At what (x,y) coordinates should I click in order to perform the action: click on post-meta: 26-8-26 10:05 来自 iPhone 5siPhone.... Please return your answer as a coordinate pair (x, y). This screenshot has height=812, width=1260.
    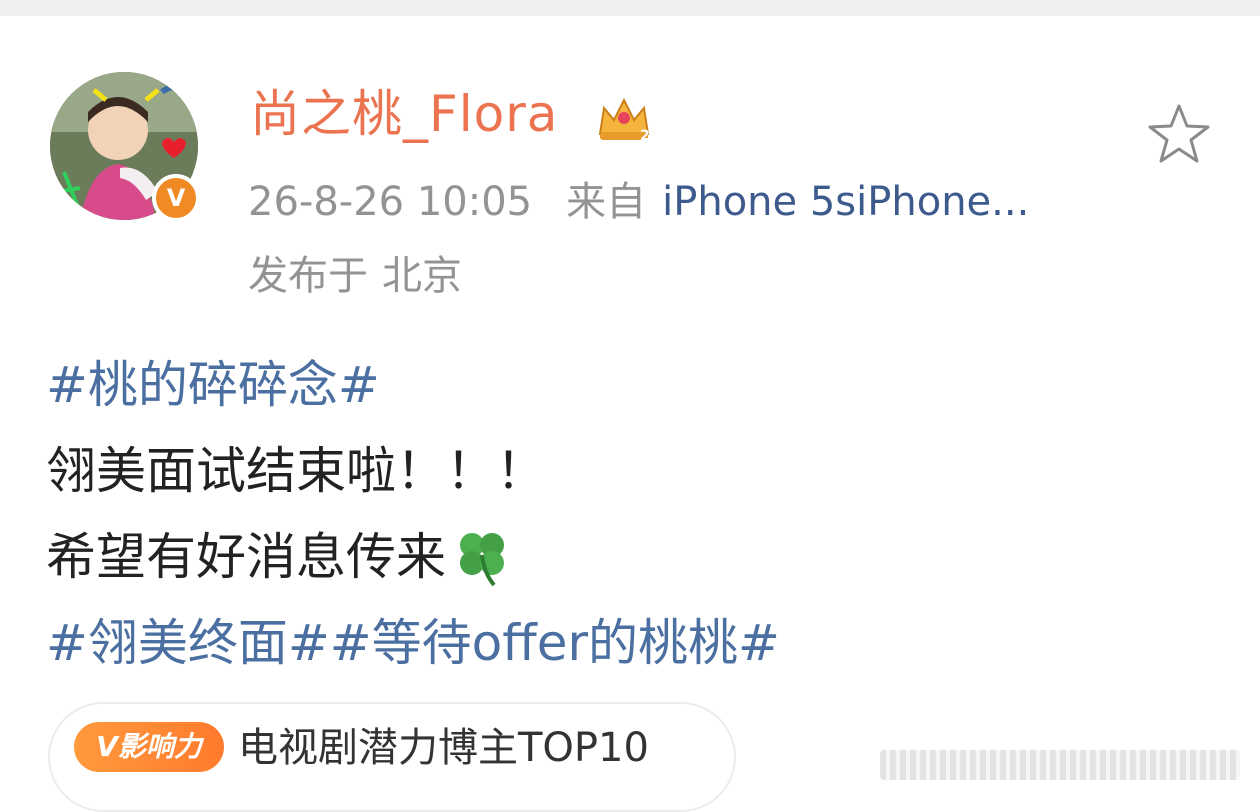
    Looking at the image, I should click on (638, 202).